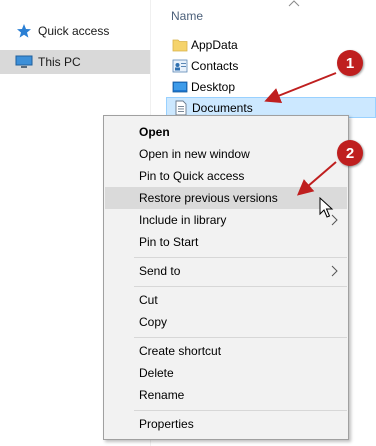 This screenshot has height=446, width=376. Describe the element at coordinates (194, 154) in the screenshot. I see `menu-item-label: Open in new window` at that location.